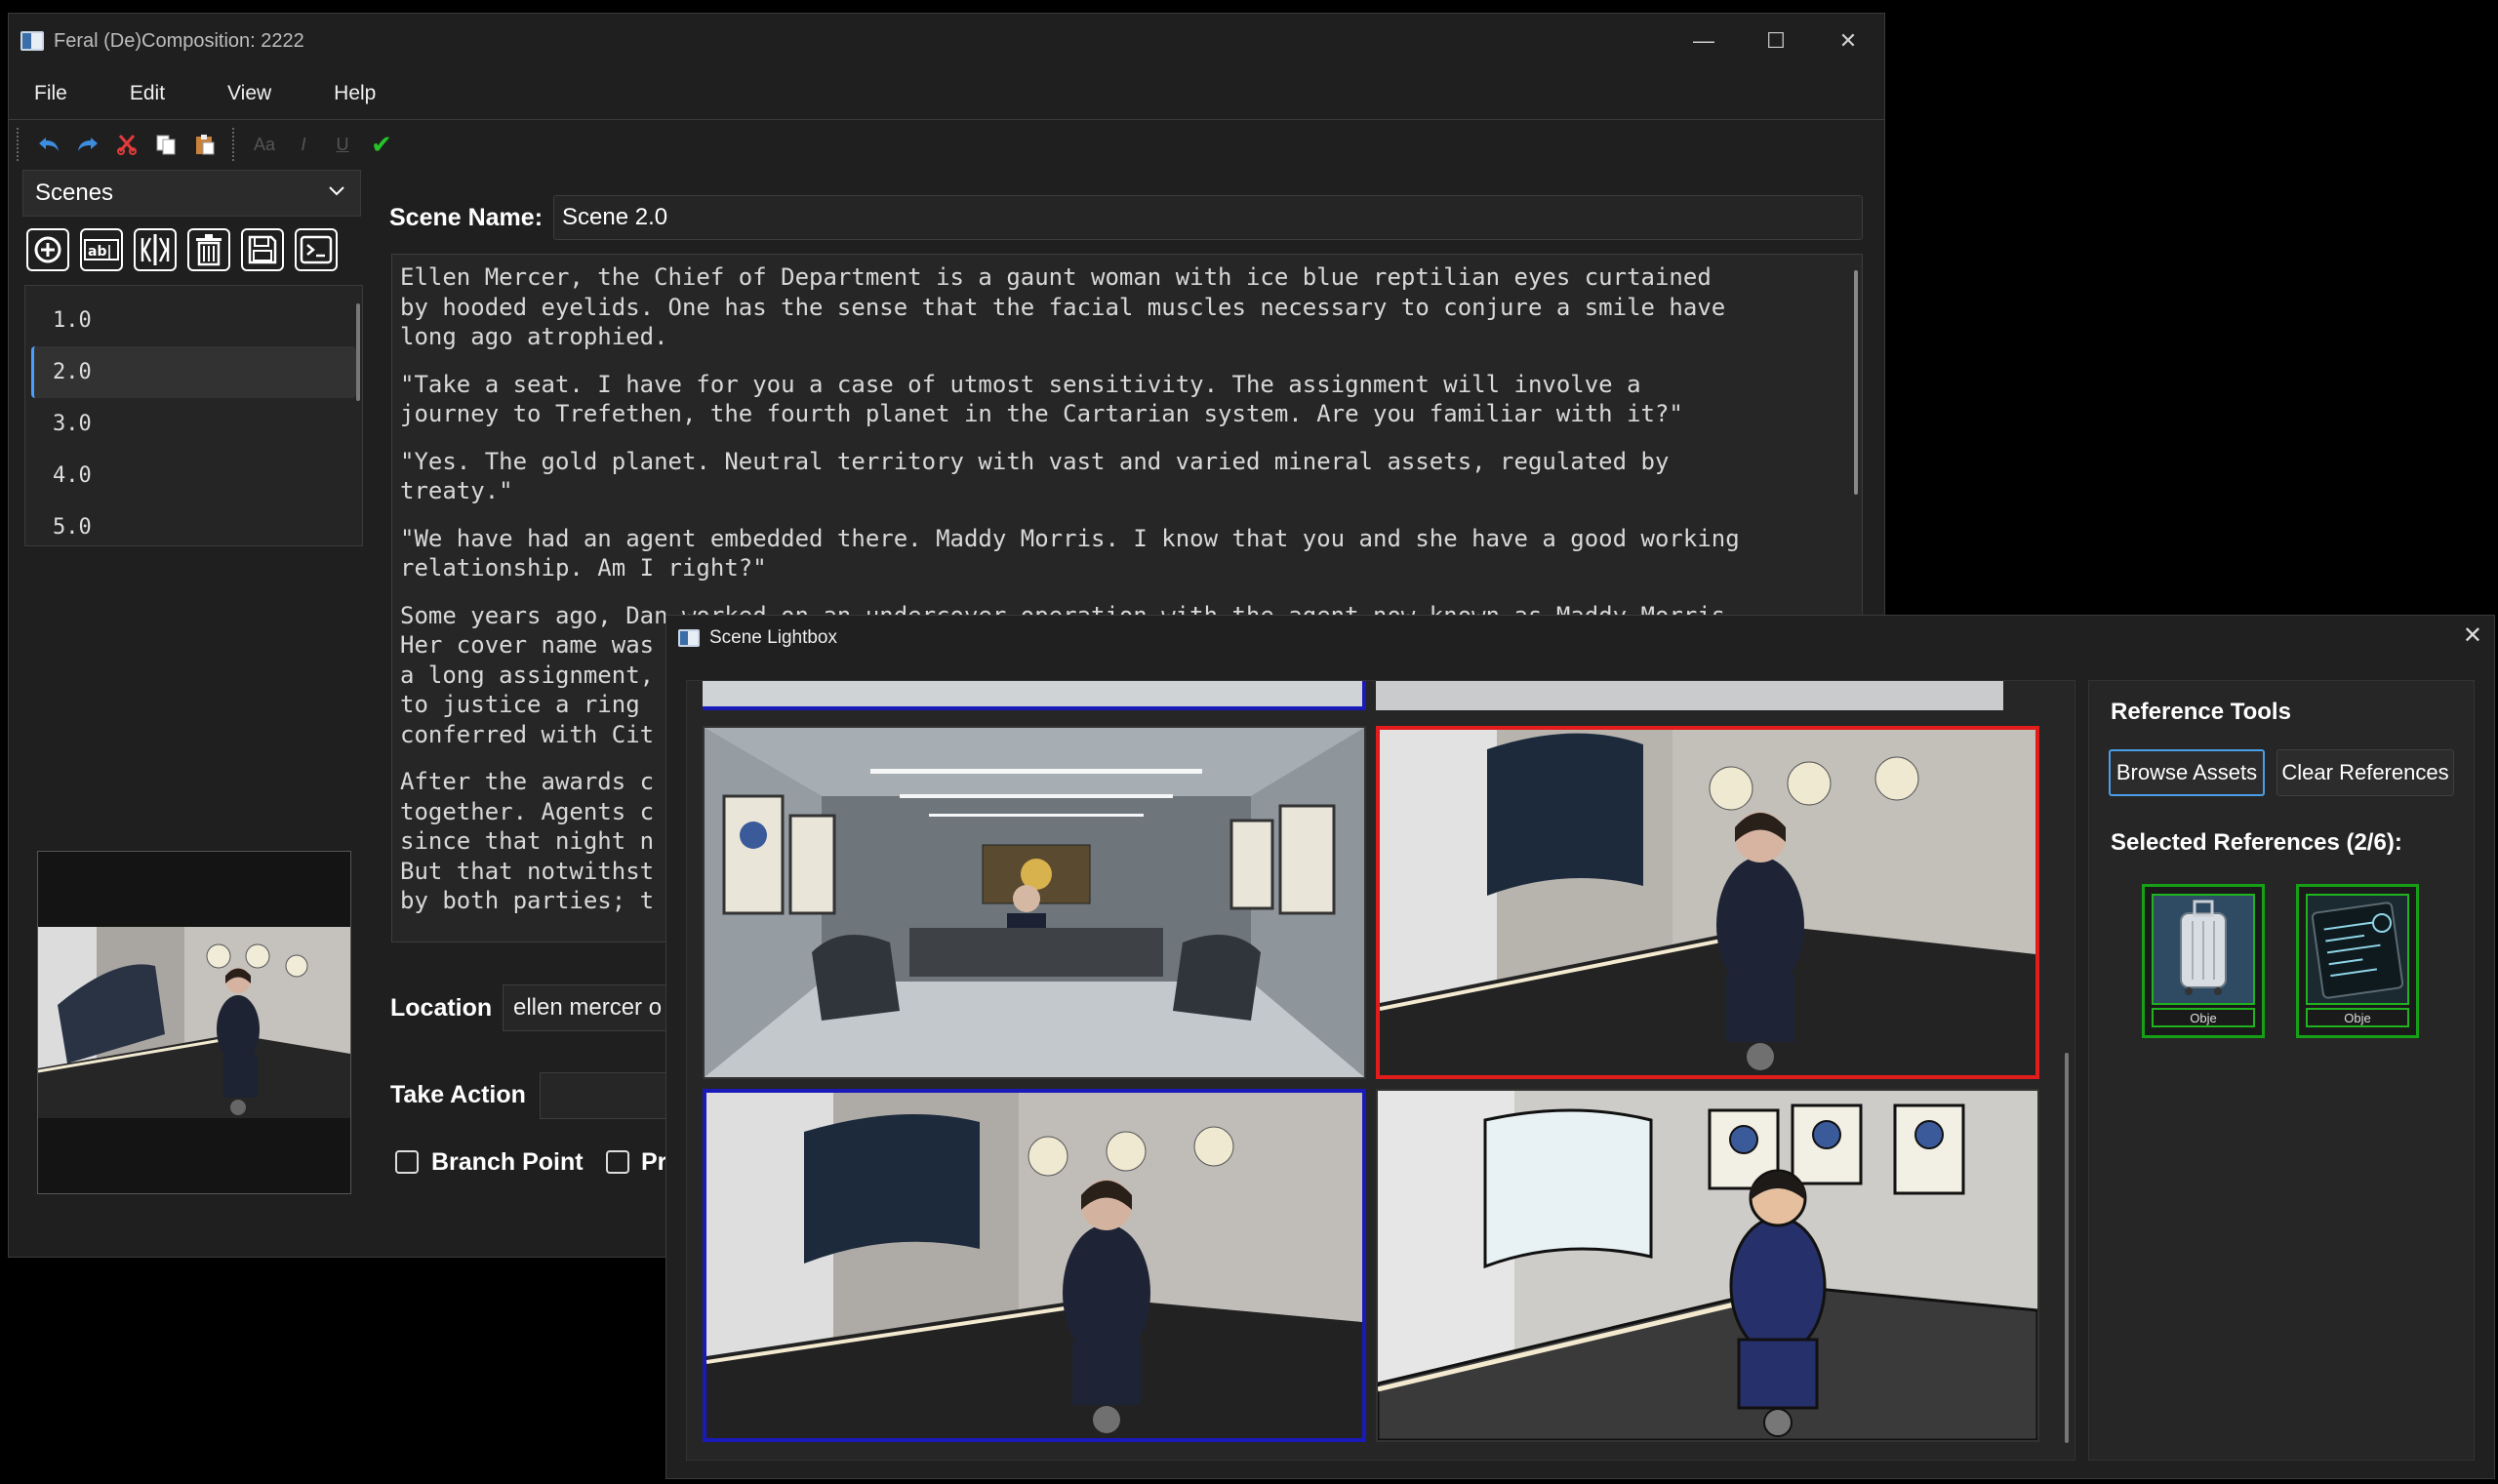 The image size is (2498, 1484). What do you see at coordinates (441, 1008) in the screenshot?
I see `location-label: Location` at bounding box center [441, 1008].